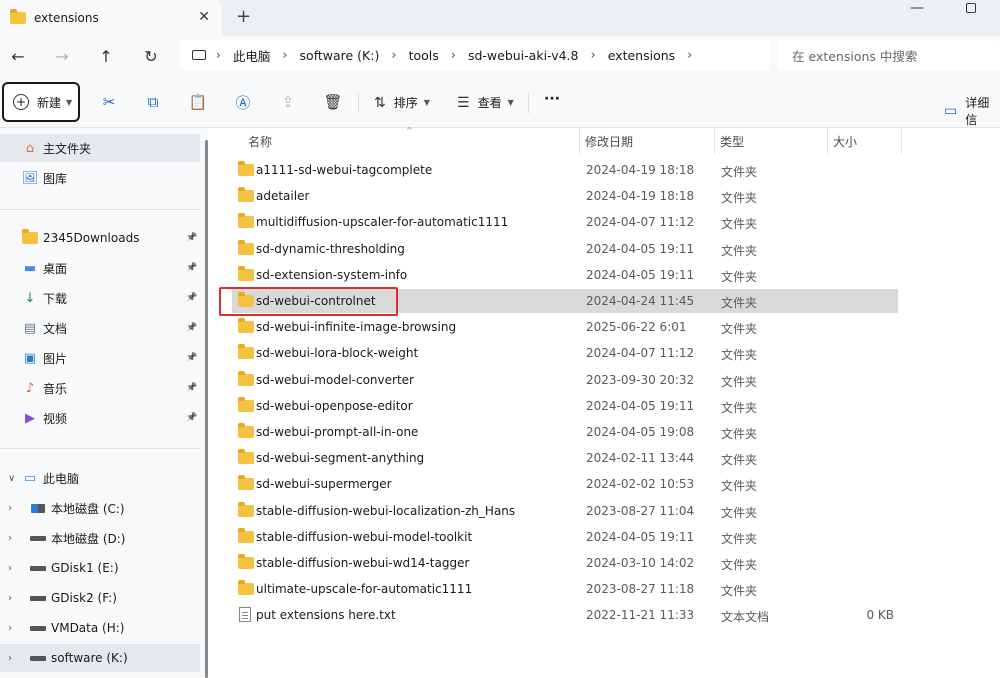 The width and height of the screenshot is (1000, 678). Describe the element at coordinates (288, 102) in the screenshot. I see `share-icon: ⇪` at that location.